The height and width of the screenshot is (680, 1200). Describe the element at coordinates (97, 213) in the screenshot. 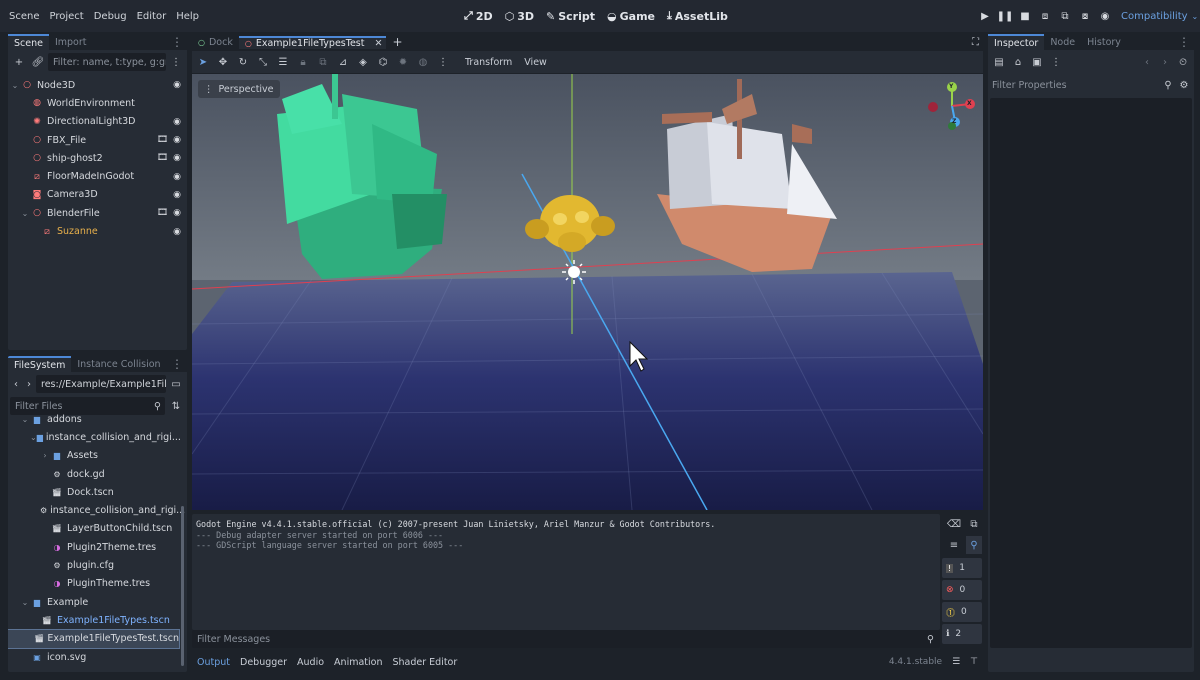

I see `scene-node: ⌄ ○ BlenderFile 🎞︎ ◉` at that location.